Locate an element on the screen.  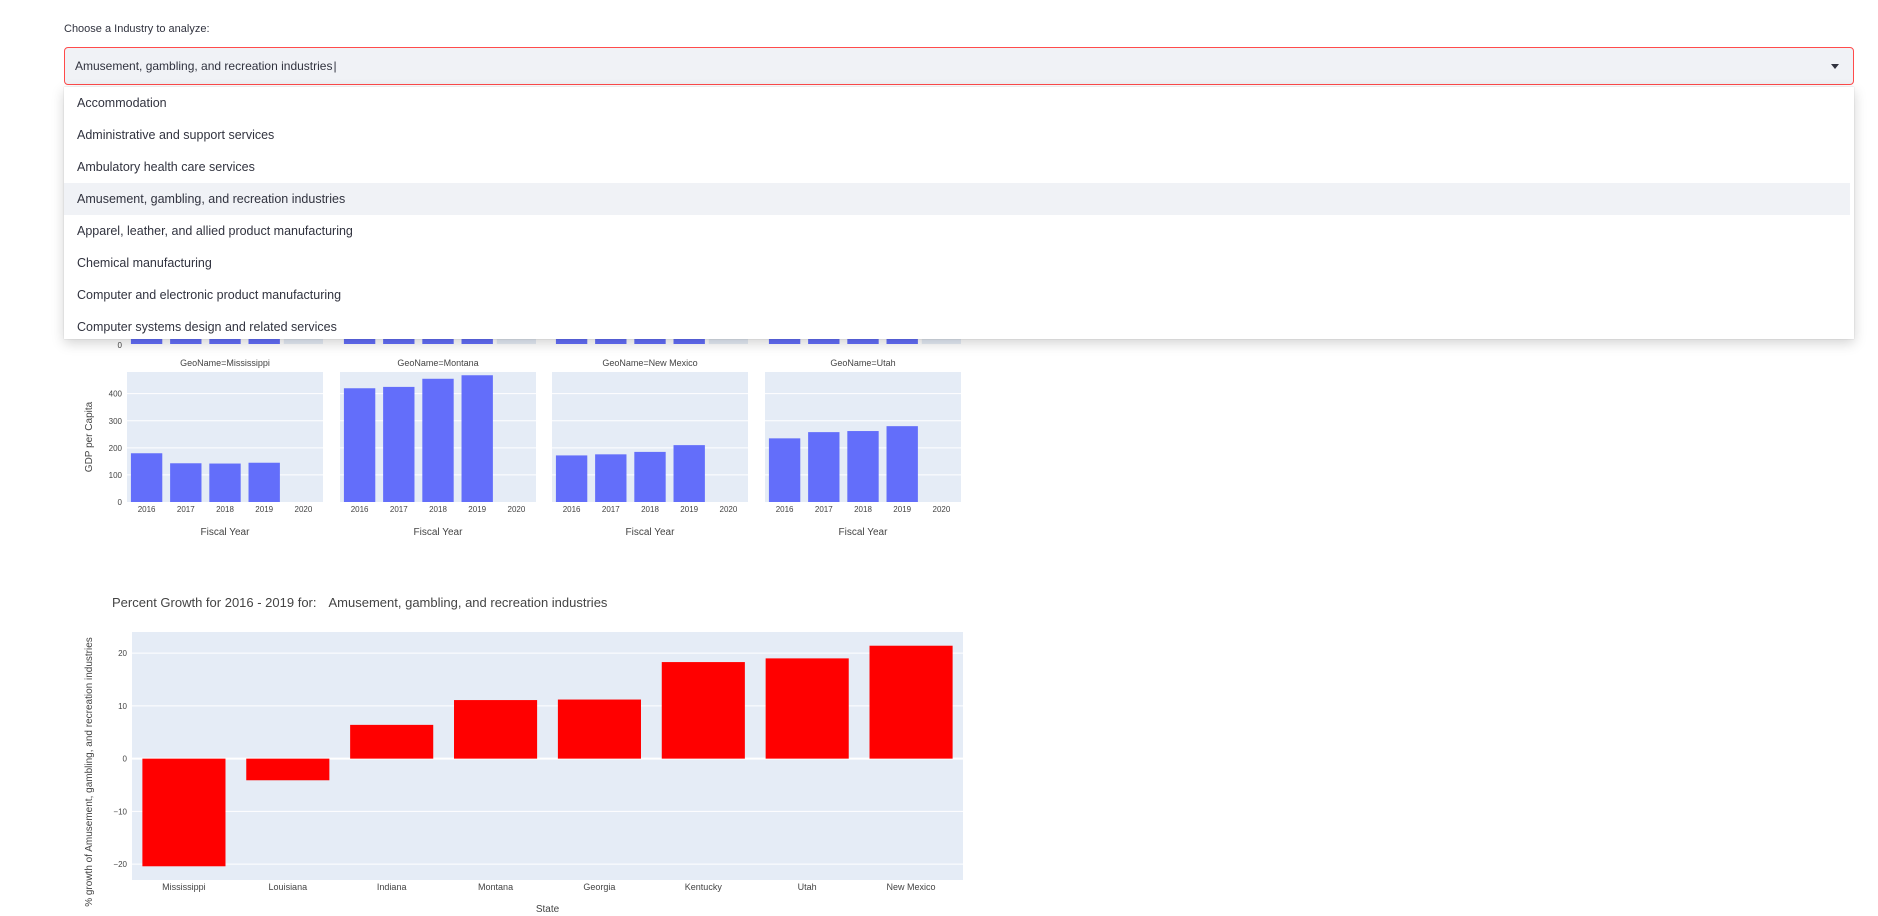
dropdown-option: Administrative and support services is located at coordinates (957, 135).